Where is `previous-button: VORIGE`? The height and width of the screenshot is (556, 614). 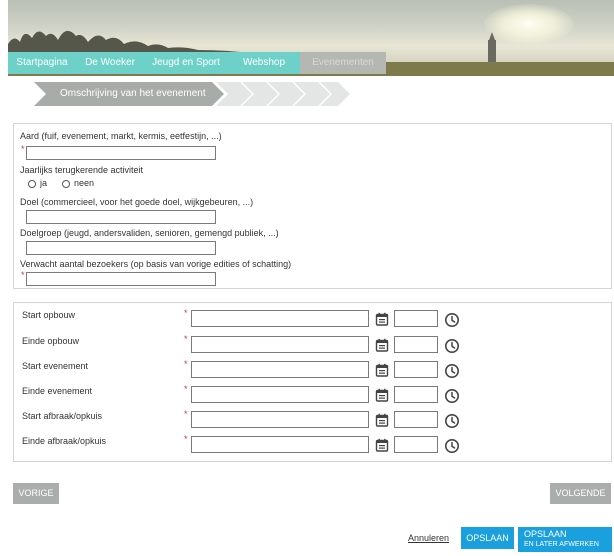
previous-button: VORIGE is located at coordinates (36, 493).